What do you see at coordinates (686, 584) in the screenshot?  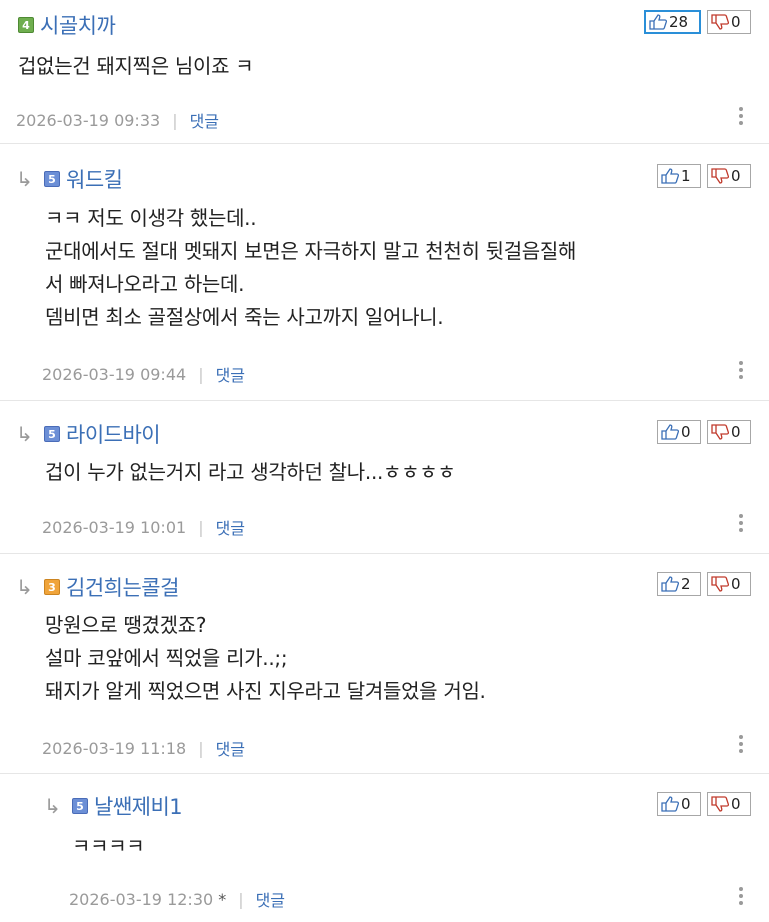 I see `upvote-count: 2` at bounding box center [686, 584].